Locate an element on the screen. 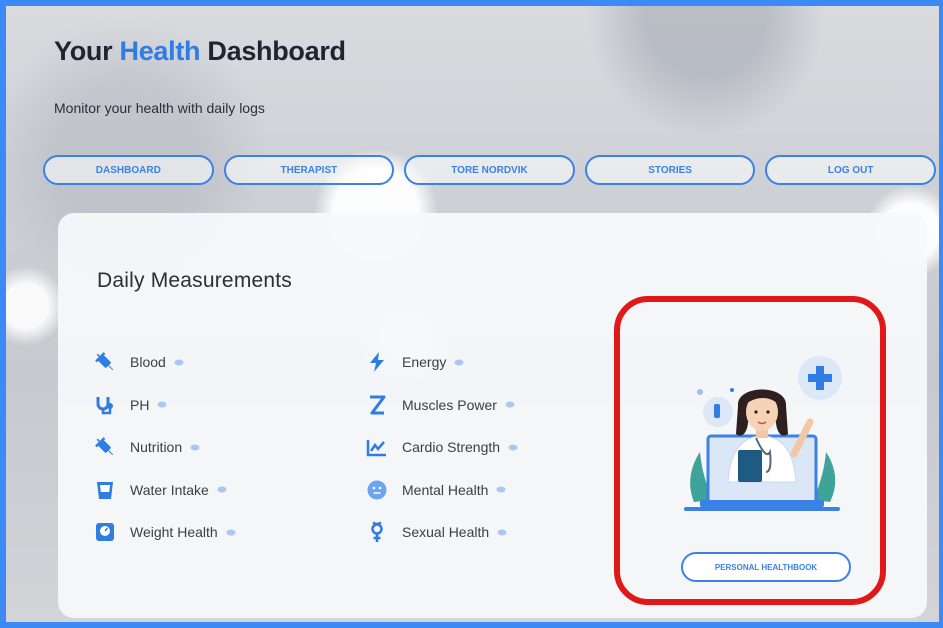  nav-logout-button: LOG OUT is located at coordinates (850, 170).